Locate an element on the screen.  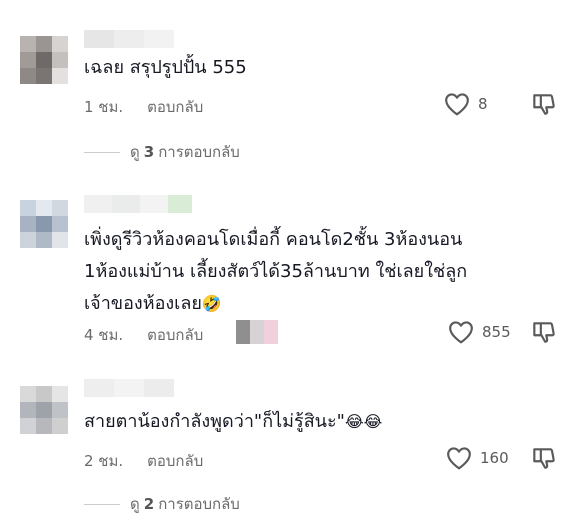
comment-text-line: เฉลย สรุปรูปปั้น 555 is located at coordinates (165, 67).